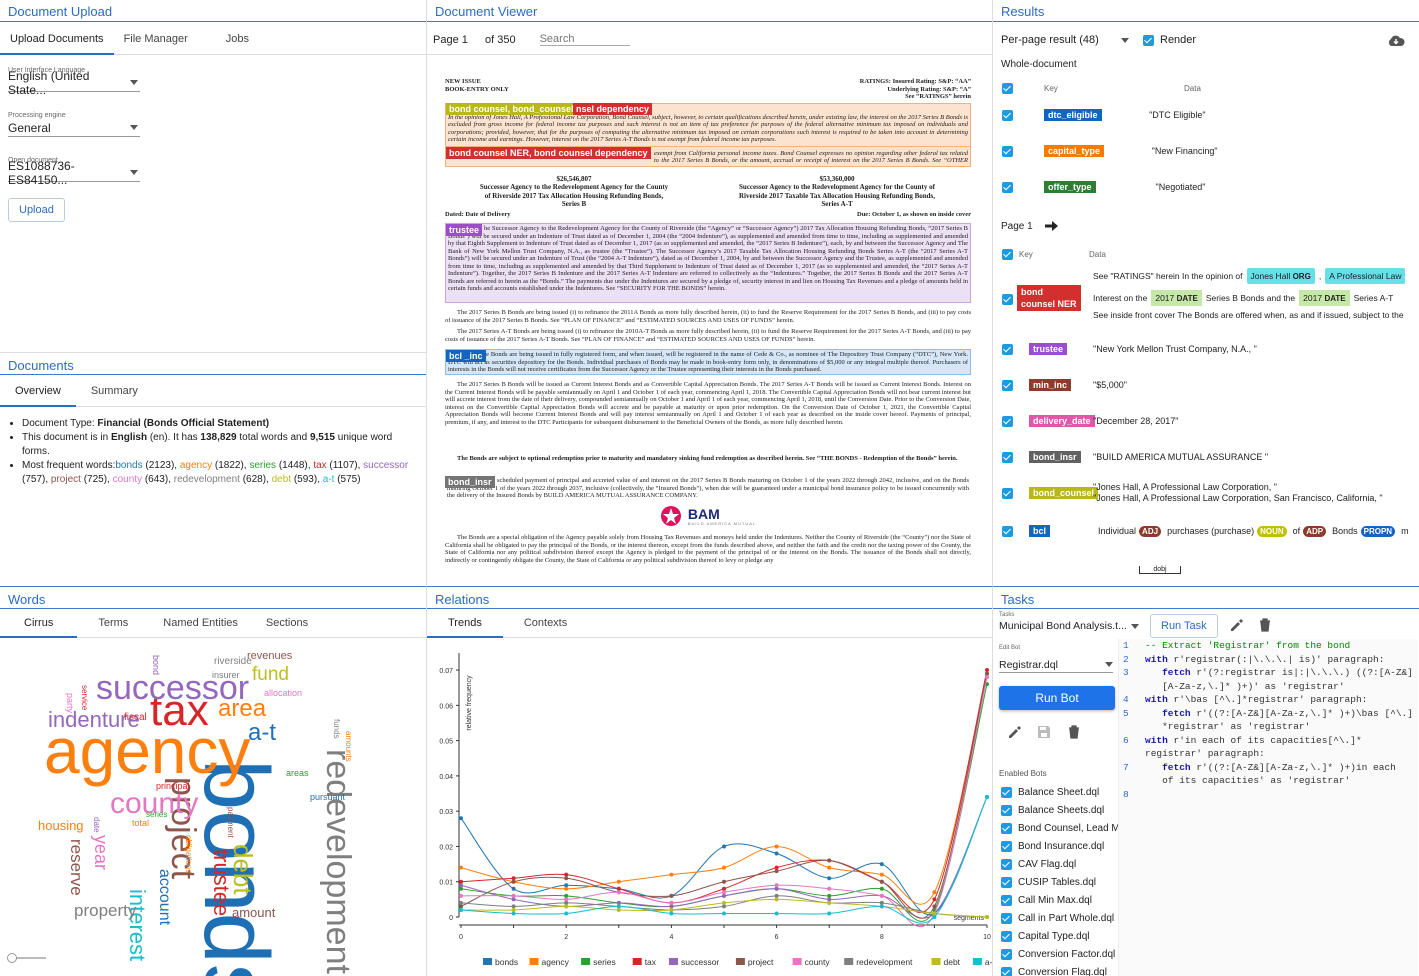 The height and width of the screenshot is (976, 1419). What do you see at coordinates (84, 697) in the screenshot?
I see `cloud-word: service` at bounding box center [84, 697].